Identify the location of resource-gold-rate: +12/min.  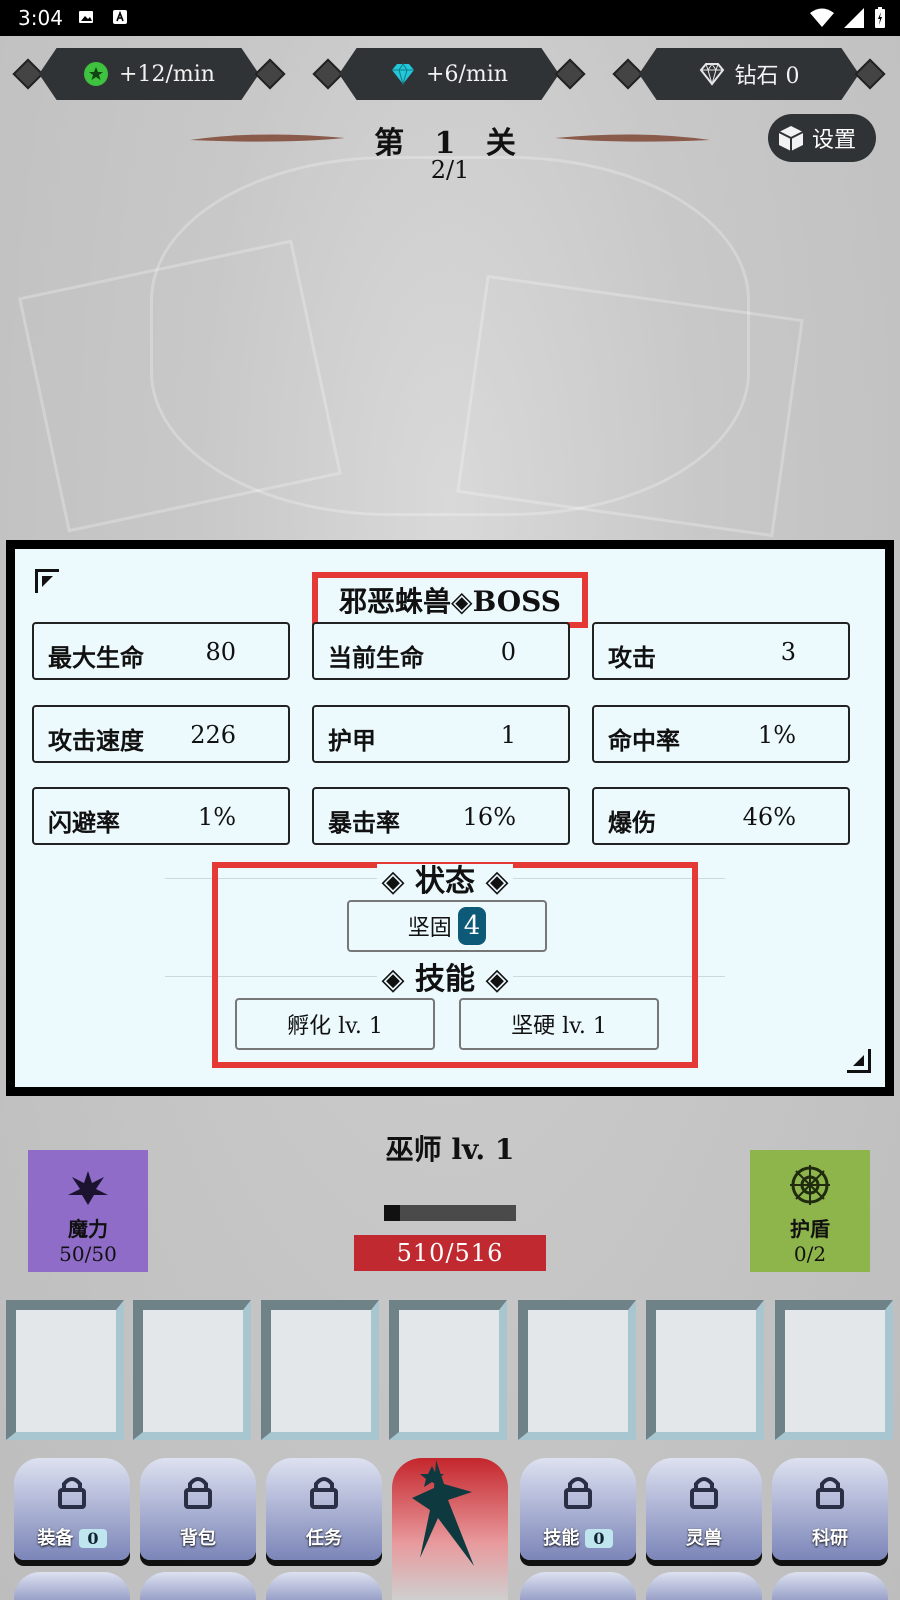
(149, 74).